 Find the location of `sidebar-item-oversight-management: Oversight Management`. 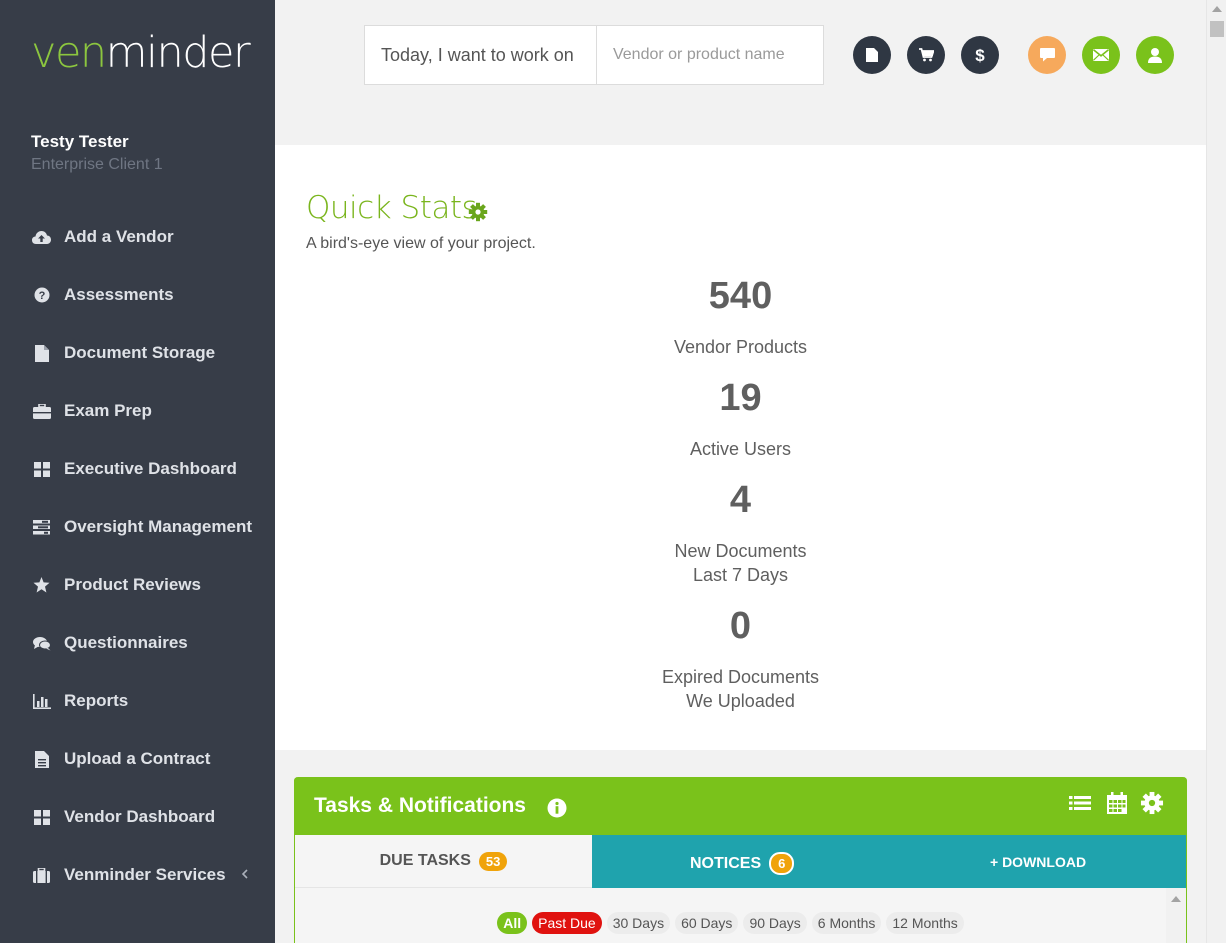

sidebar-item-oversight-management: Oversight Management is located at coordinates (137, 527).